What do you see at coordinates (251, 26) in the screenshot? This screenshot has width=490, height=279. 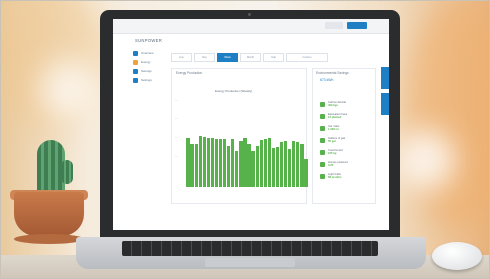 I see `browser-topbar` at bounding box center [251, 26].